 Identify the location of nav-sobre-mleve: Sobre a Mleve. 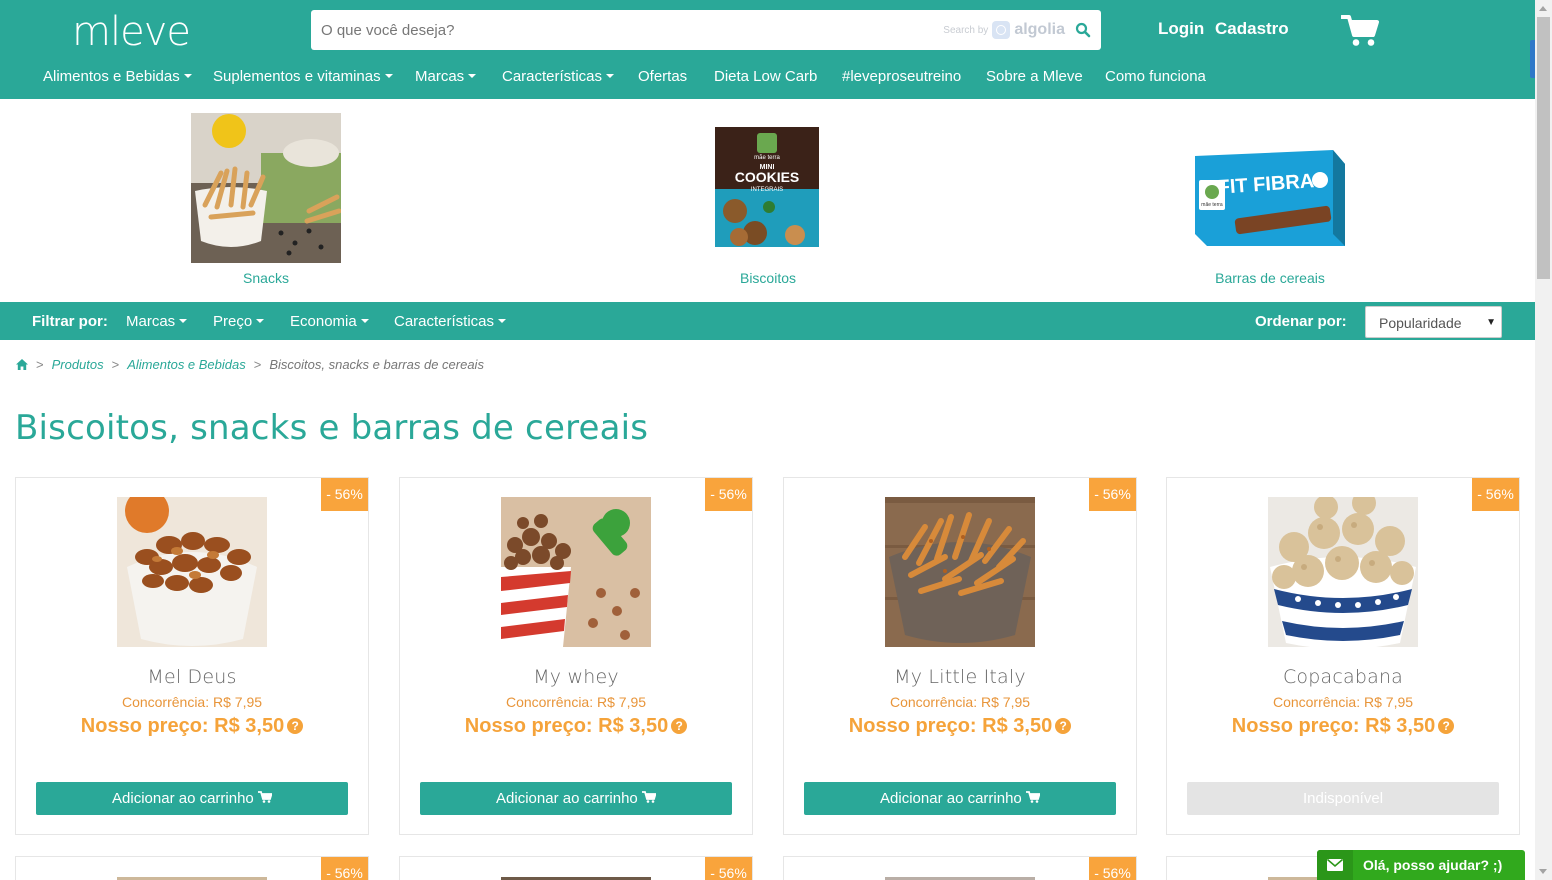
(1034, 76).